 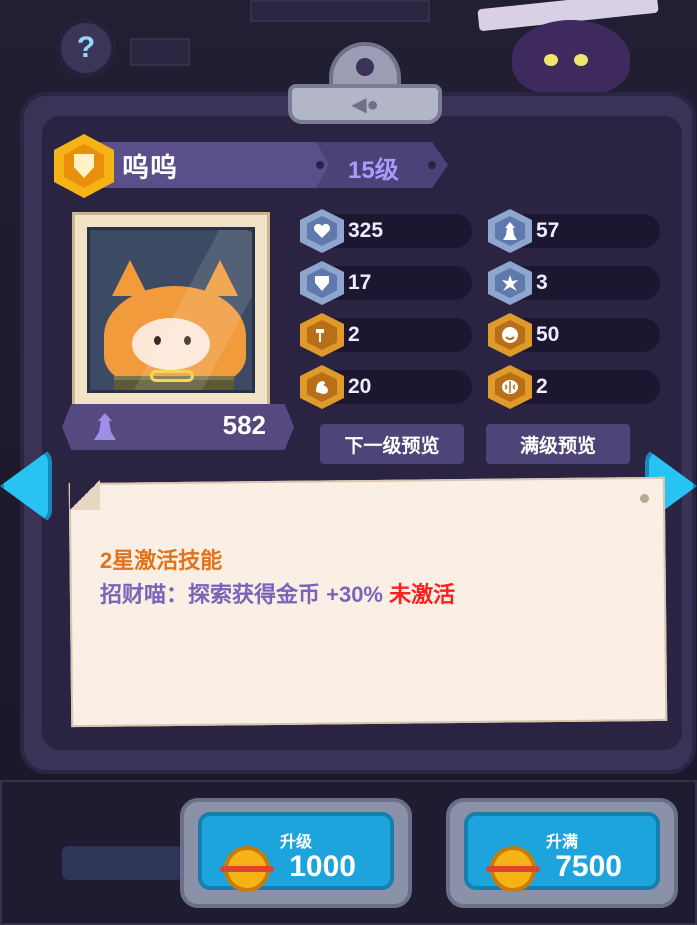 What do you see at coordinates (360, 386) in the screenshot?
I see `stat-value: 20` at bounding box center [360, 386].